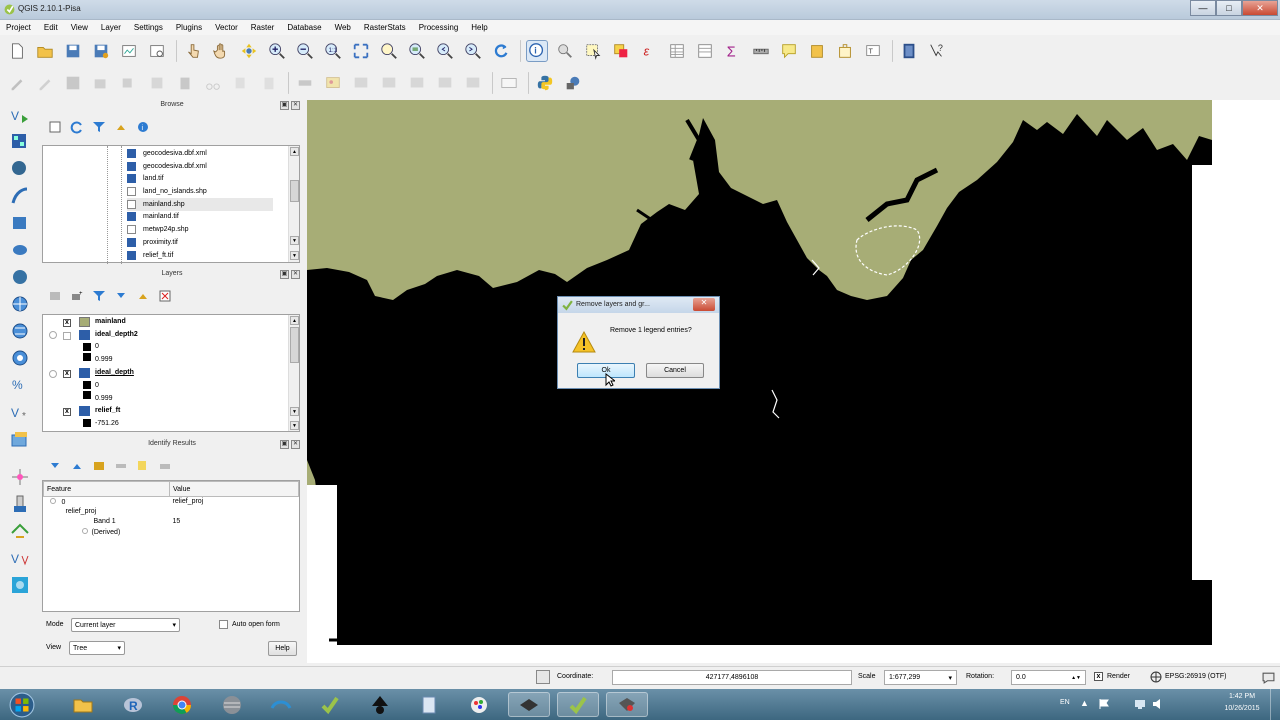 Image resolution: width=1280 pixels, height=720 pixels. I want to click on cut-features-icon, so click(213, 83).